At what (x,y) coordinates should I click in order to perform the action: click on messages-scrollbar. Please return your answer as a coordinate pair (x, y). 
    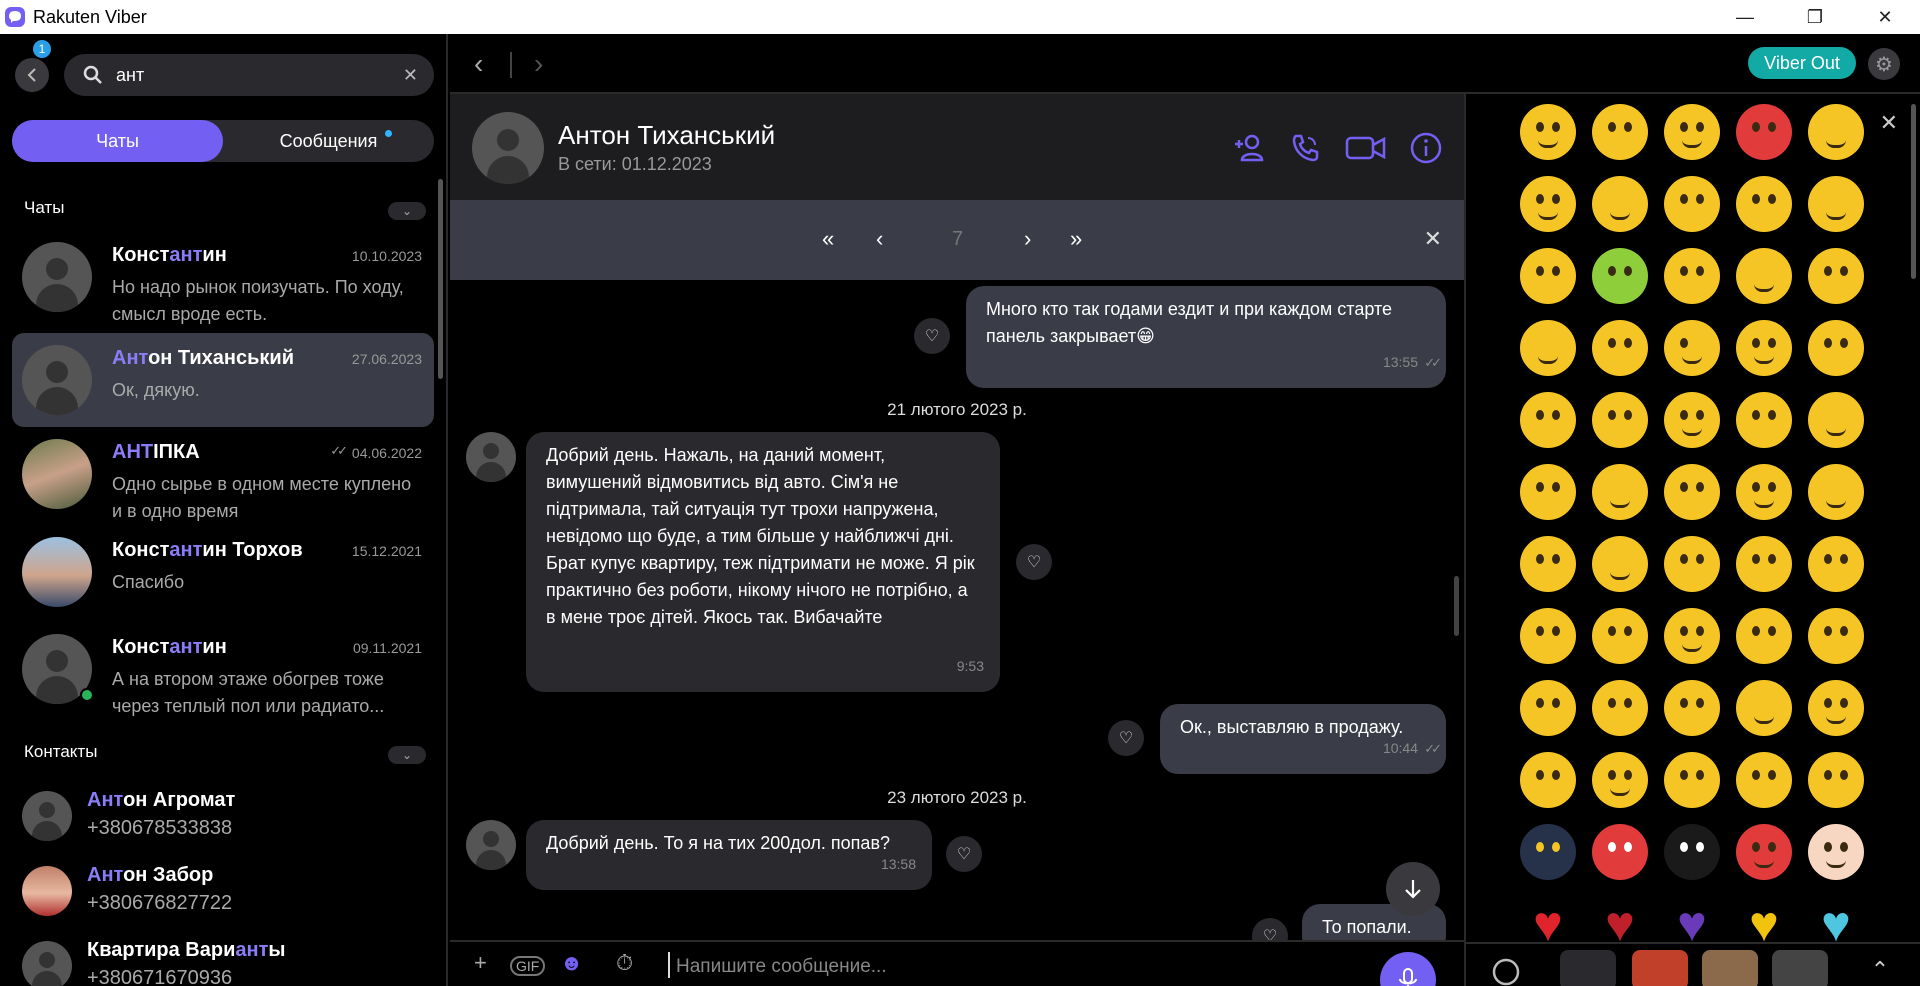
    Looking at the image, I should click on (1456, 606).